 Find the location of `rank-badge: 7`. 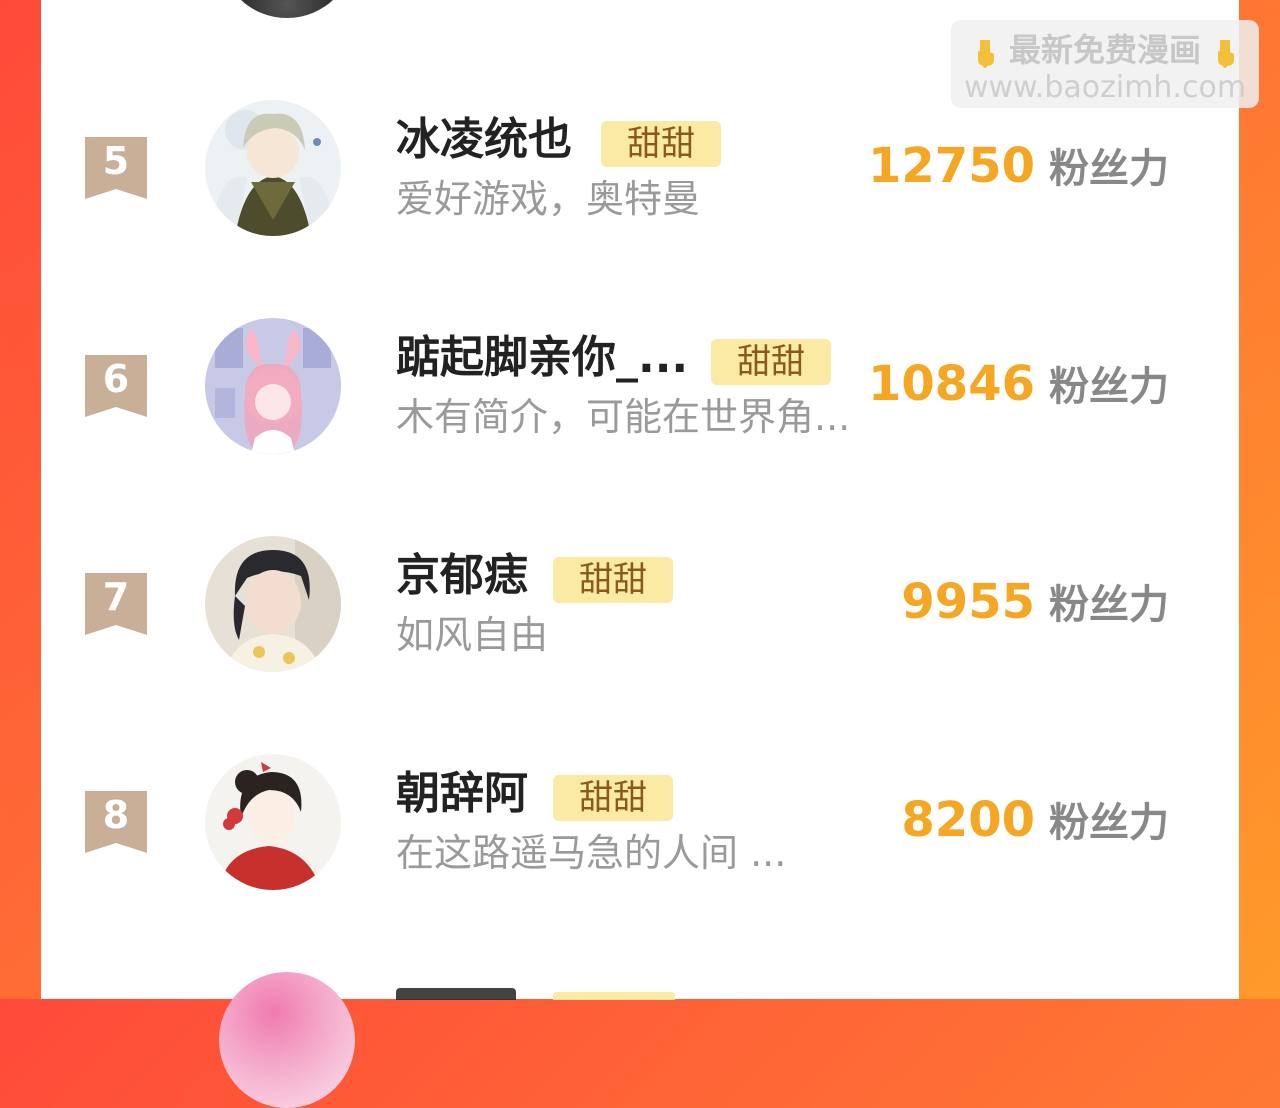

rank-badge: 7 is located at coordinates (116, 604).